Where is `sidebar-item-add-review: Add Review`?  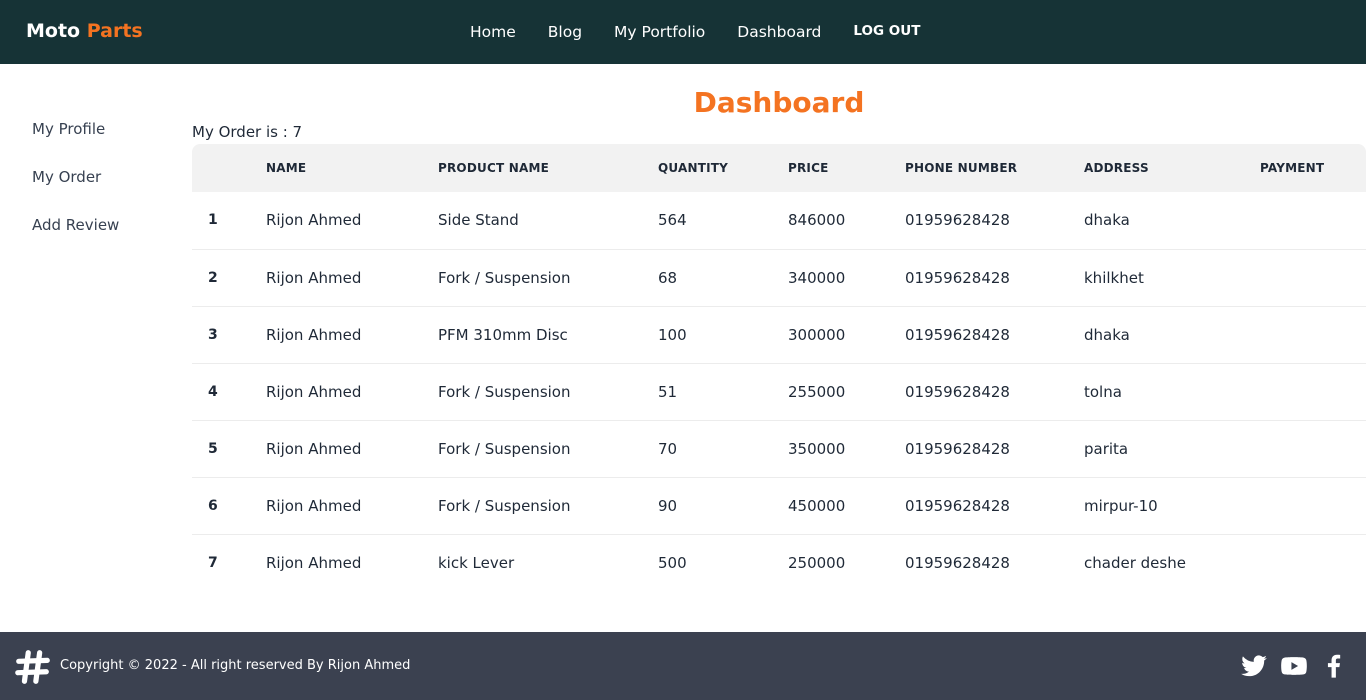
sidebar-item-add-review: Add Review is located at coordinates (75, 238).